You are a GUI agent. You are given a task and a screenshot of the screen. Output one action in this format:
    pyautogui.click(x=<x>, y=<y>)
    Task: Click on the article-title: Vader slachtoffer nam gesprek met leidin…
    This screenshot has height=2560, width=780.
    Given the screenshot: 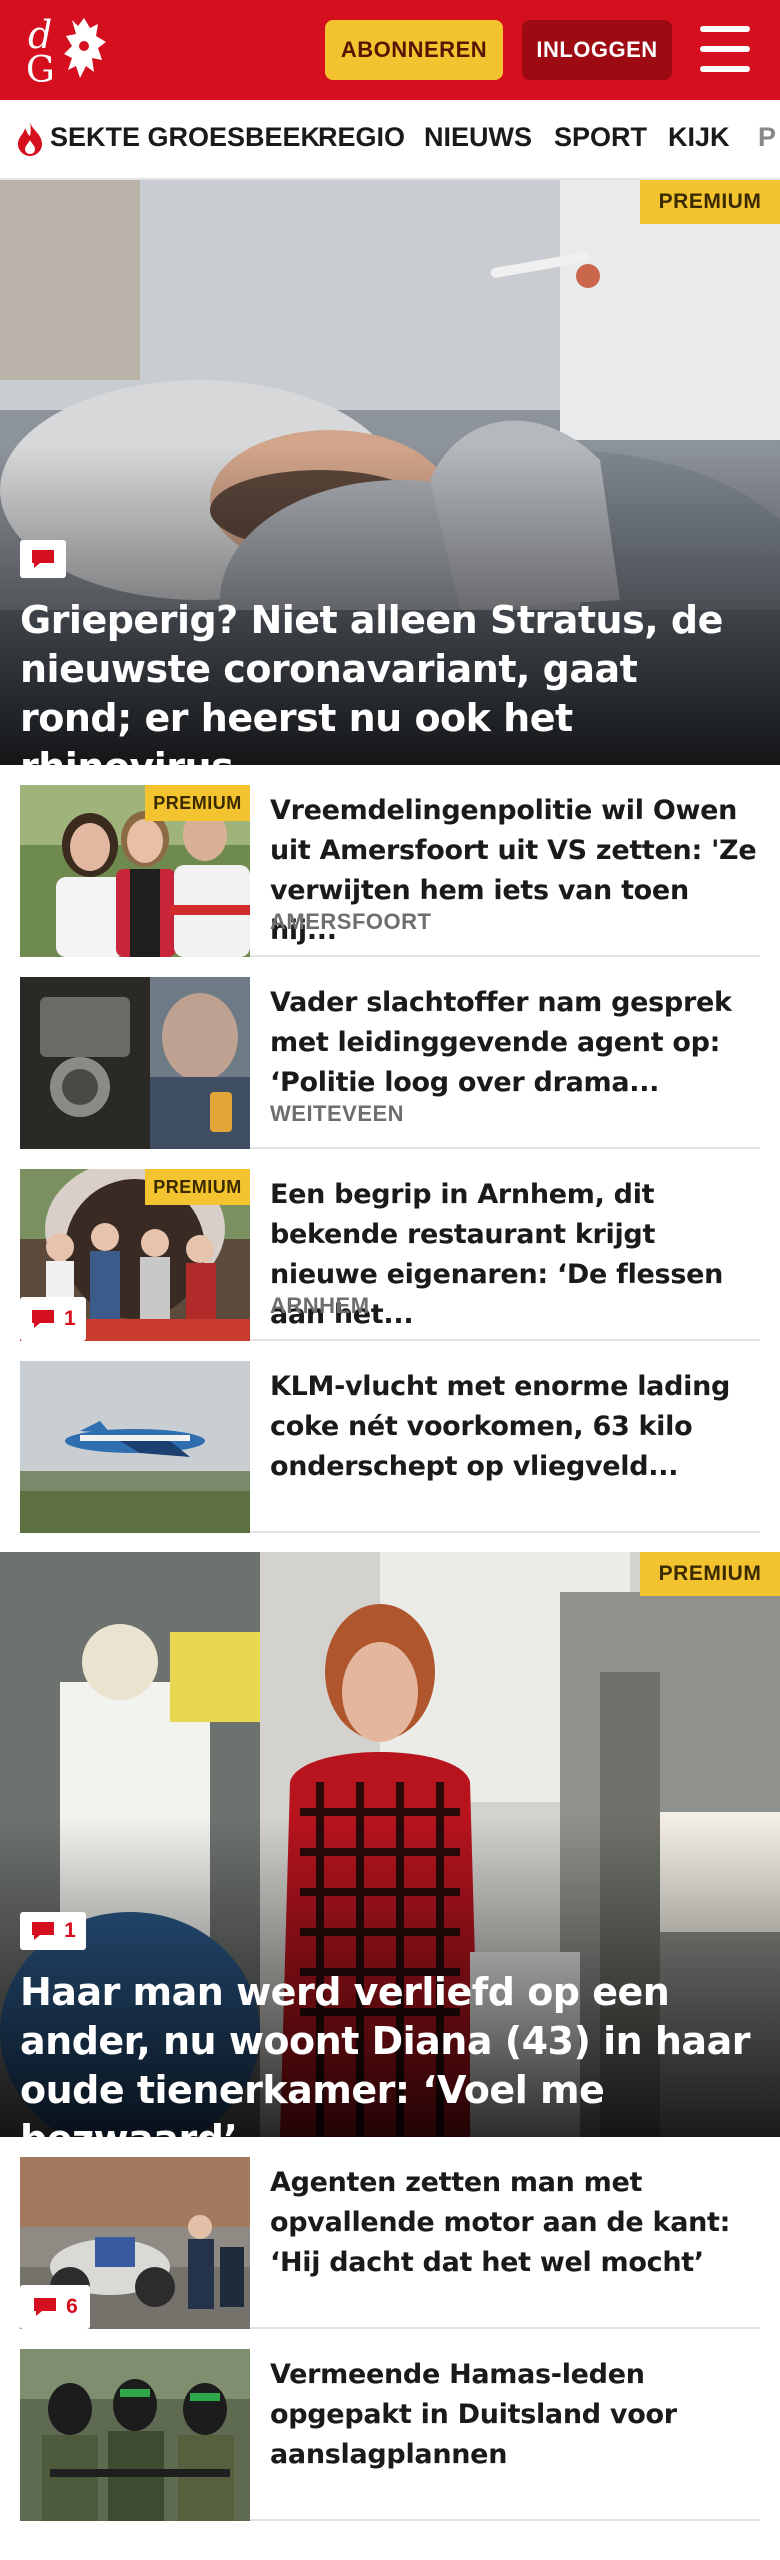 What is the action you would take?
    pyautogui.click(x=515, y=1043)
    